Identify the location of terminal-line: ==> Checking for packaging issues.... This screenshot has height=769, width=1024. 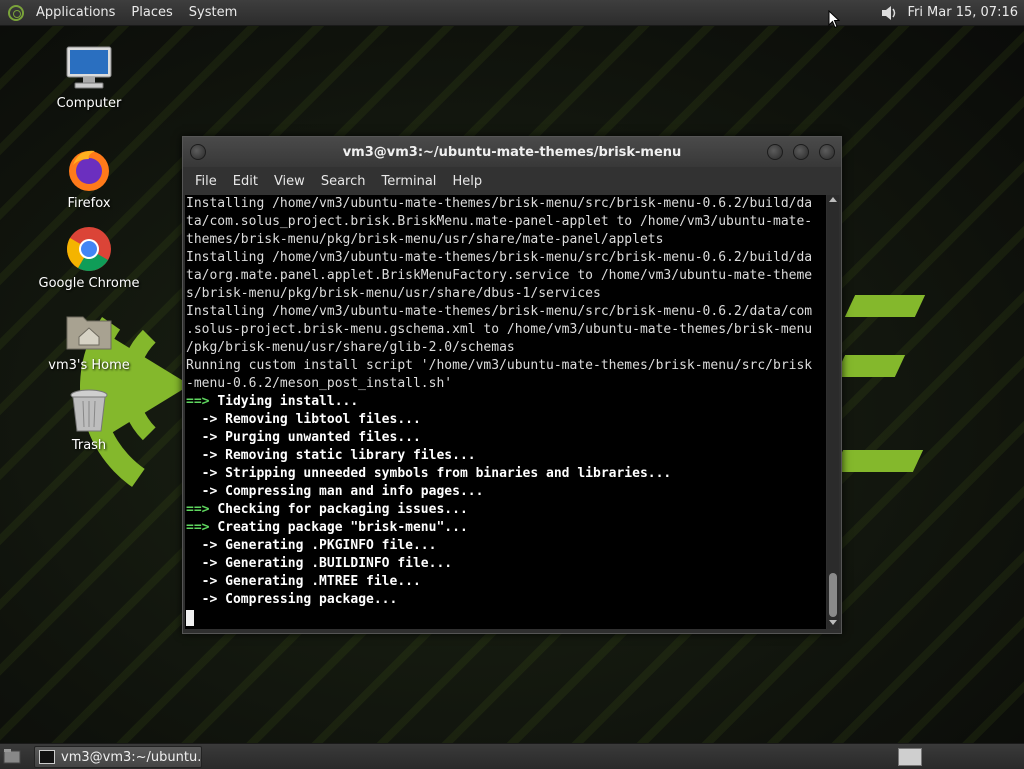
(506, 510).